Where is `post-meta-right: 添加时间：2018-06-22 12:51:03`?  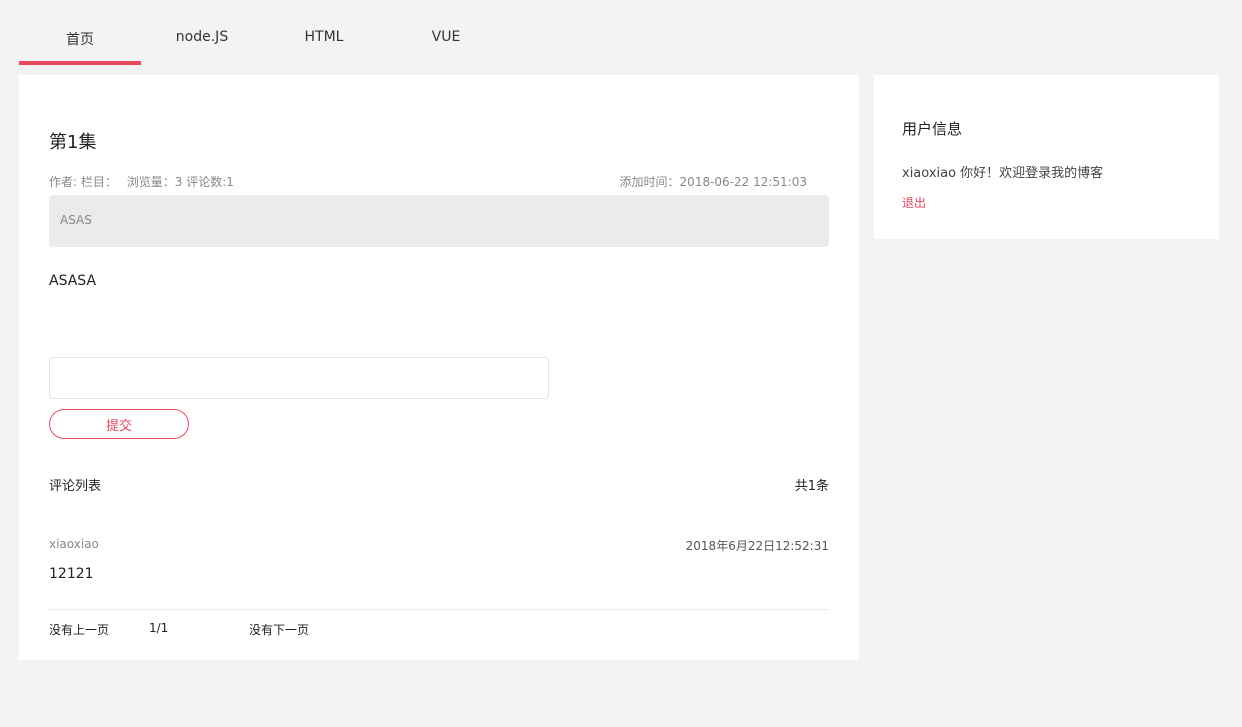 post-meta-right: 添加时间：2018-06-22 12:51:03 is located at coordinates (713, 181).